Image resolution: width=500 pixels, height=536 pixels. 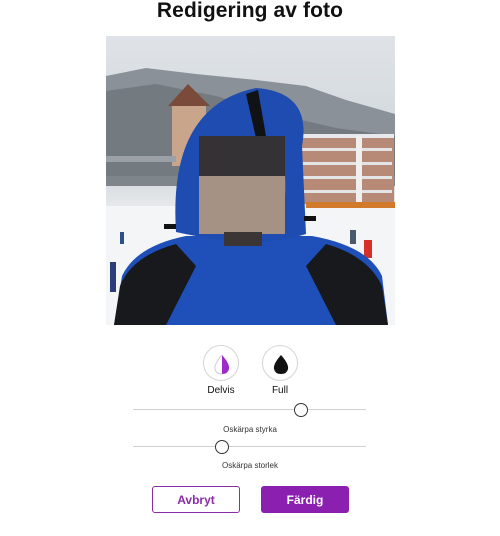 I want to click on blur-mode-partial-label: Delvis, so click(x=221, y=390).